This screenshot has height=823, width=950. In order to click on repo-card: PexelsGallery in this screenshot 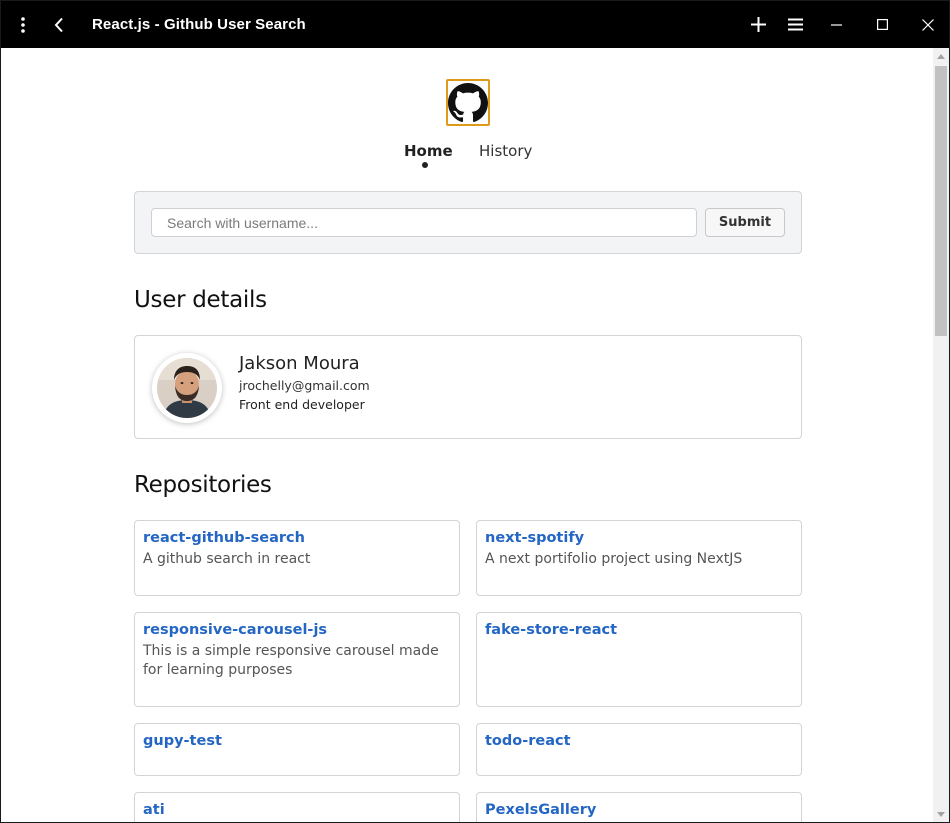, I will do `click(639, 807)`.